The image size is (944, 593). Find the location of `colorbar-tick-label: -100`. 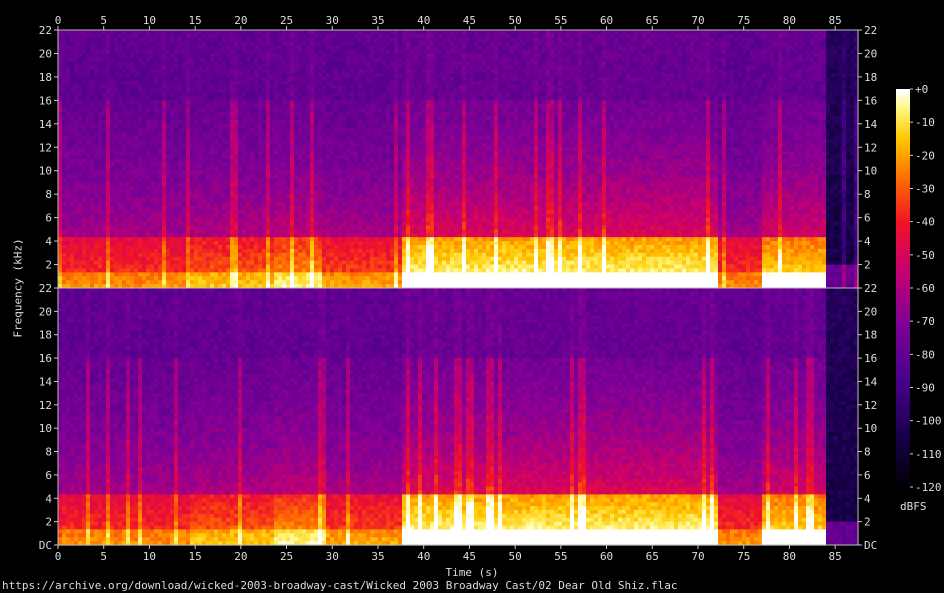

colorbar-tick-label: -100 is located at coordinates (928, 421).